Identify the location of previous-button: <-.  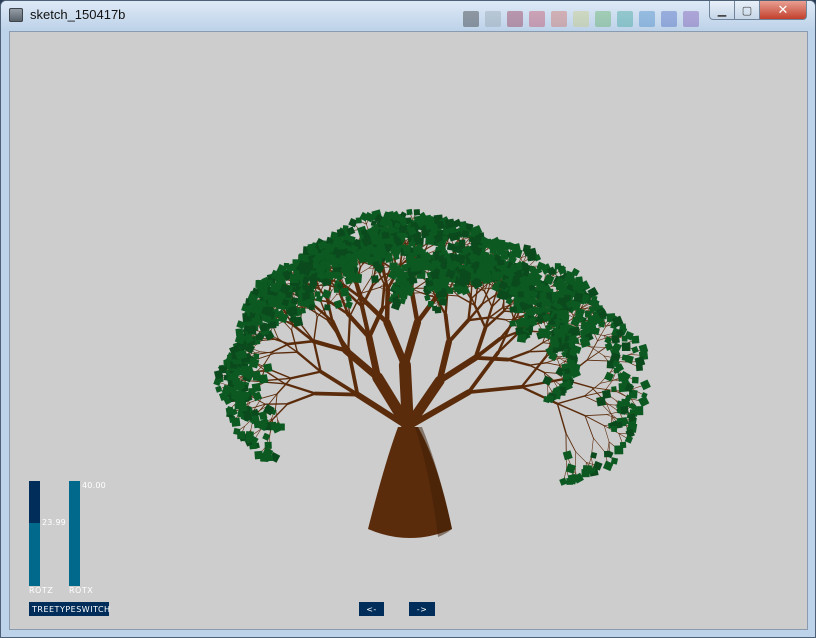
(371, 609).